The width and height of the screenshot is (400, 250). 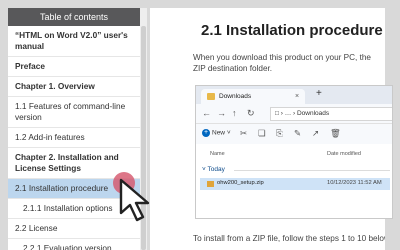 I want to click on cut-icon: ✂, so click(x=244, y=133).